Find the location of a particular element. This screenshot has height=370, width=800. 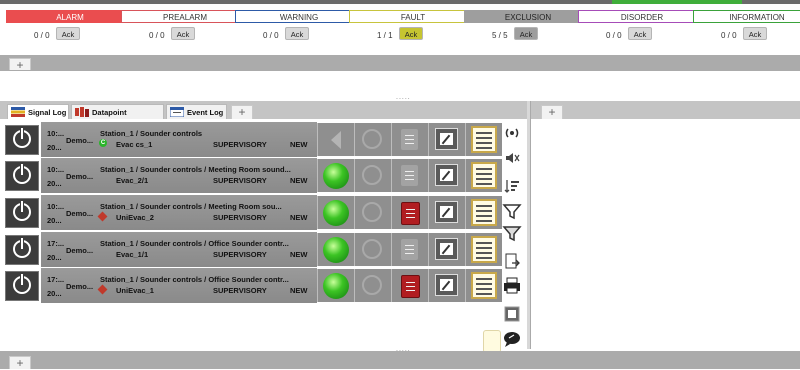

category-disorder-ack-button: Ack is located at coordinates (640, 33).